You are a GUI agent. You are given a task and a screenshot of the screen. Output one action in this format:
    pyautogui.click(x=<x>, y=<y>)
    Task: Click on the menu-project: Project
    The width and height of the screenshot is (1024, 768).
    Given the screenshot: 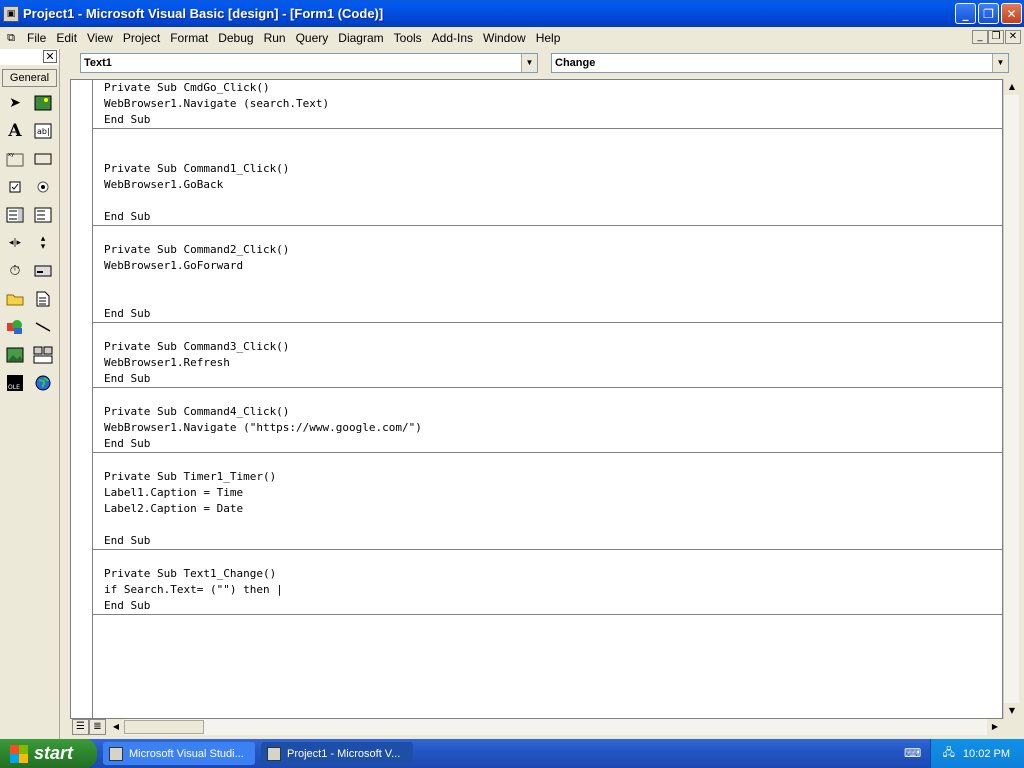 What is the action you would take?
    pyautogui.click(x=141, y=38)
    